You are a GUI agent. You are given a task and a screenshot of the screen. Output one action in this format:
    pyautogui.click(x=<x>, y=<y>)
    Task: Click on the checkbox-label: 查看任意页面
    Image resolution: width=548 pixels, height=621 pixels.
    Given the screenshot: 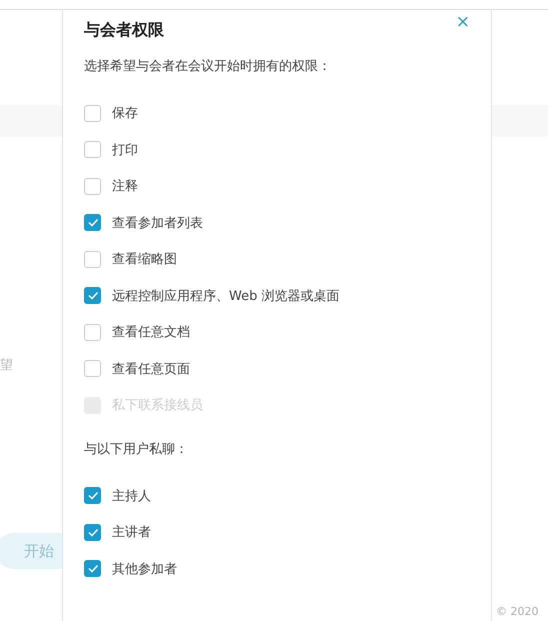 What is the action you would take?
    pyautogui.click(x=151, y=369)
    